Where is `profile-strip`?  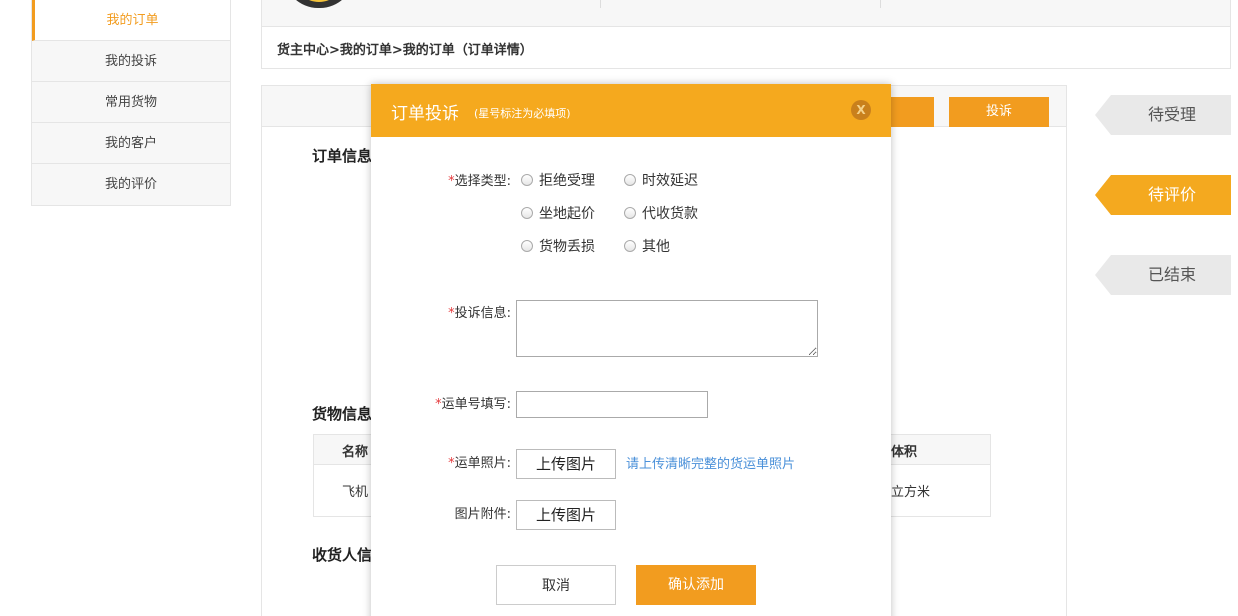
profile-strip is located at coordinates (746, 13).